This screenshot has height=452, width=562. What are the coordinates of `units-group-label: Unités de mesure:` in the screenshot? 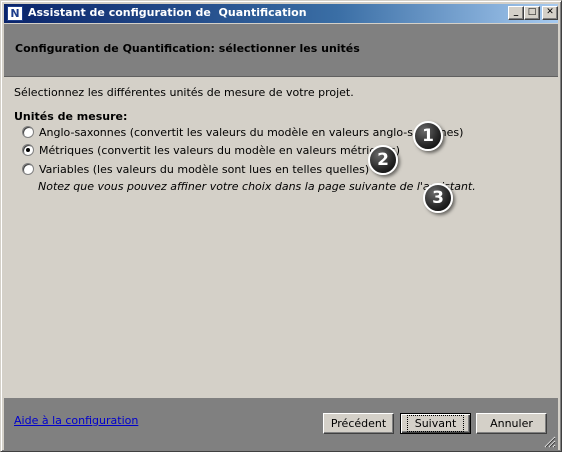 It's located at (71, 116).